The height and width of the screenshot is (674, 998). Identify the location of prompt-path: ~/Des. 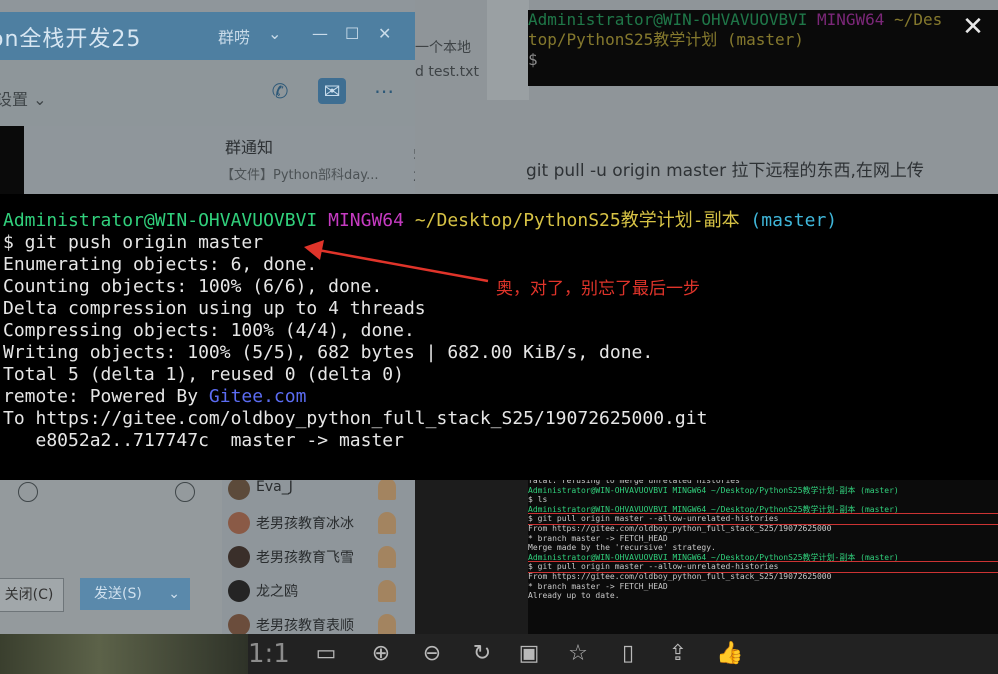
(918, 19).